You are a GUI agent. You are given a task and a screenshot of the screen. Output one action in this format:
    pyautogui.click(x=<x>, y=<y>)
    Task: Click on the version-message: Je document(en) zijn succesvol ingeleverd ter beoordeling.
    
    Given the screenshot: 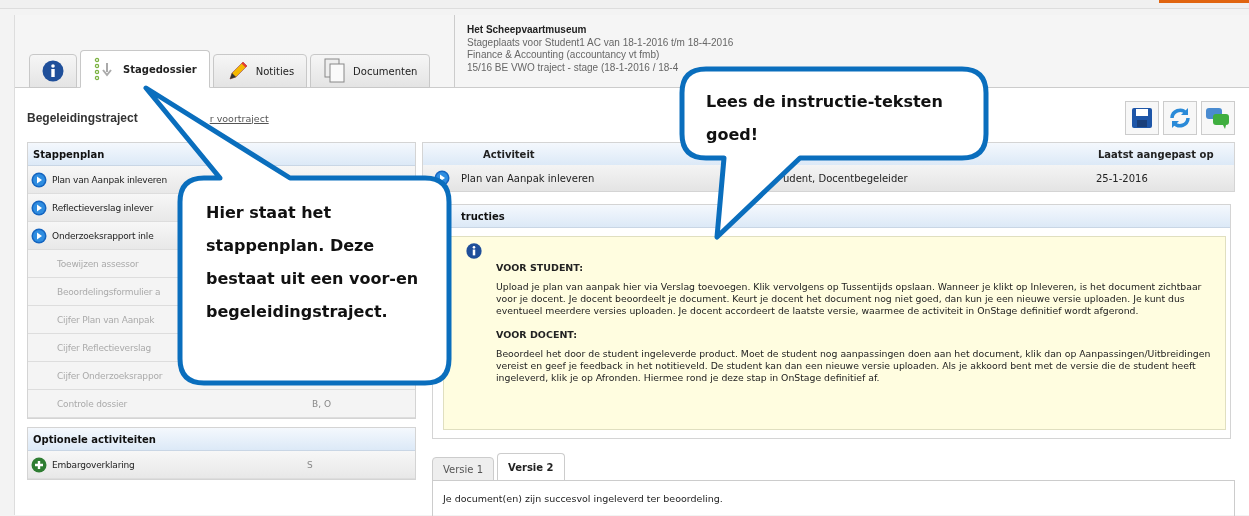 What is the action you would take?
    pyautogui.click(x=583, y=498)
    